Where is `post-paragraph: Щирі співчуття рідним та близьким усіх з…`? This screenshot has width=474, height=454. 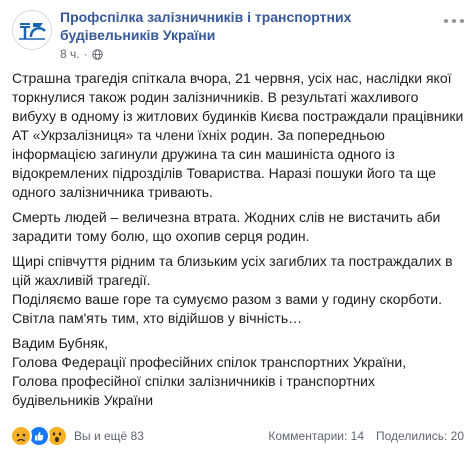 post-paragraph: Щирі співчуття рідним та близьким усіх з… is located at coordinates (232, 270).